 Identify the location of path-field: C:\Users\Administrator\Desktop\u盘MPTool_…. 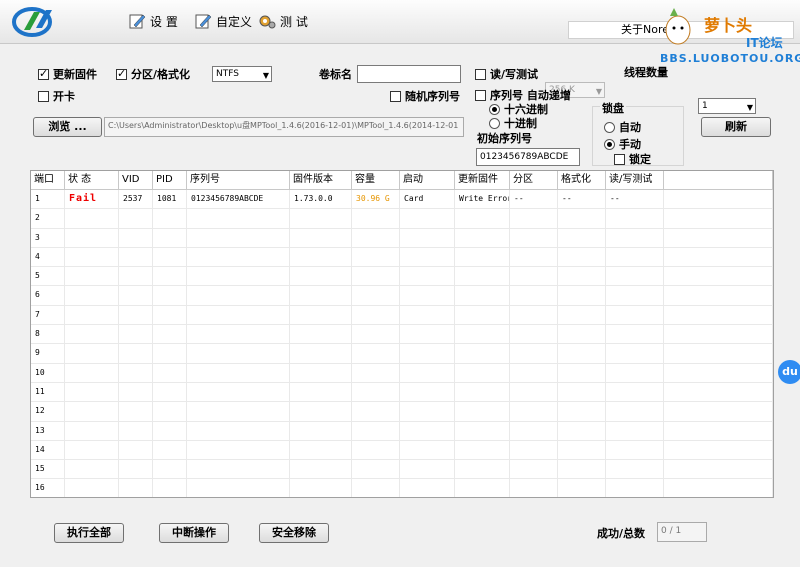
(284, 127).